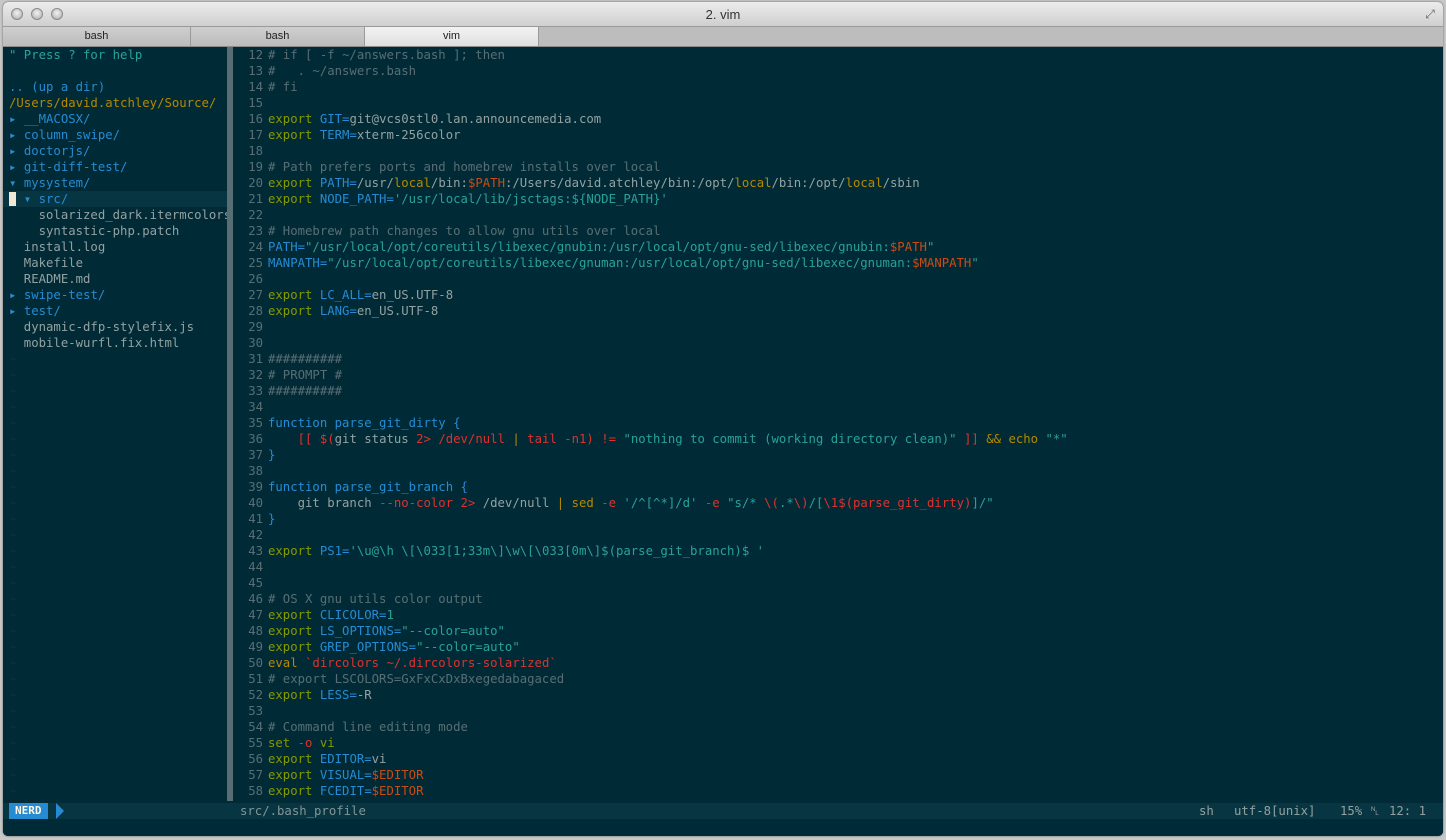 This screenshot has height=840, width=1446. I want to click on tree-item: ▾ src/, so click(115, 199).